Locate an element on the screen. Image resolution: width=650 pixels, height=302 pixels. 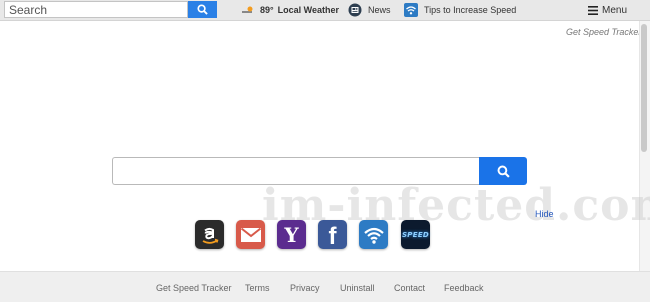
menu-button: Menu is located at coordinates (607, 10).